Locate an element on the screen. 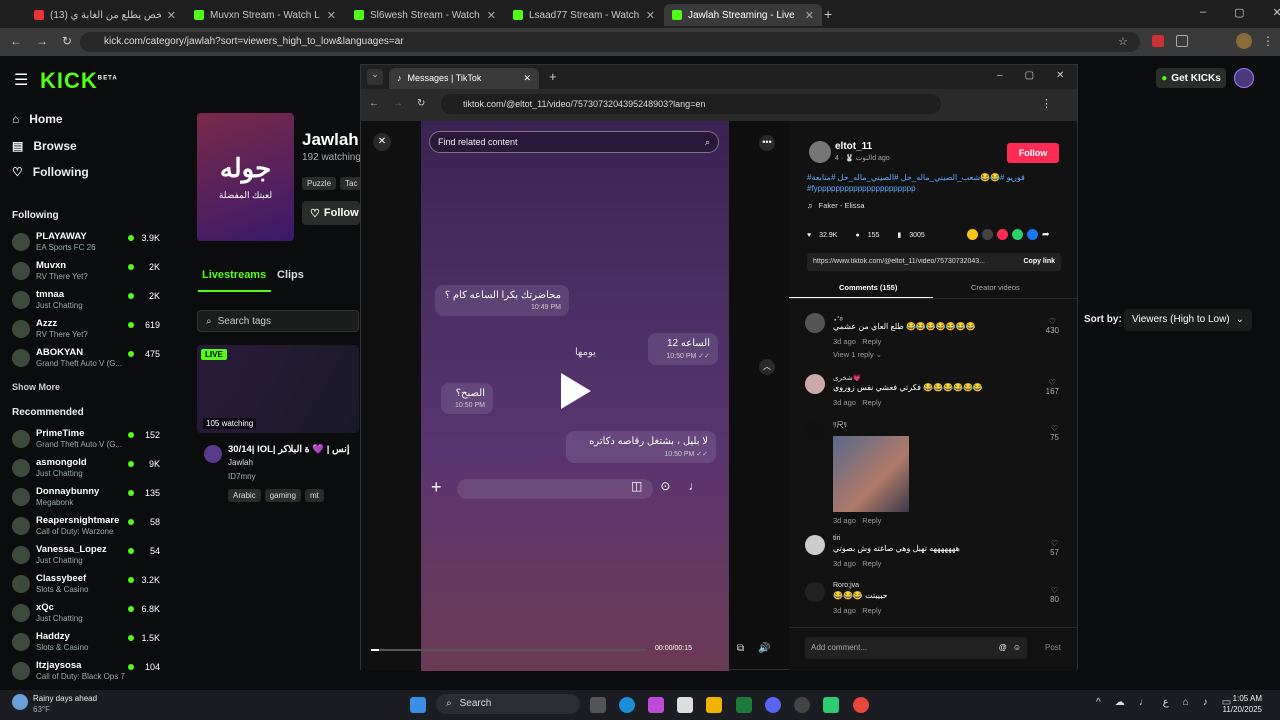 The image size is (1280, 720). sidebar-channel-item: ABOKYAN Grand Theft Auto V (G... 475 is located at coordinates (86, 360).